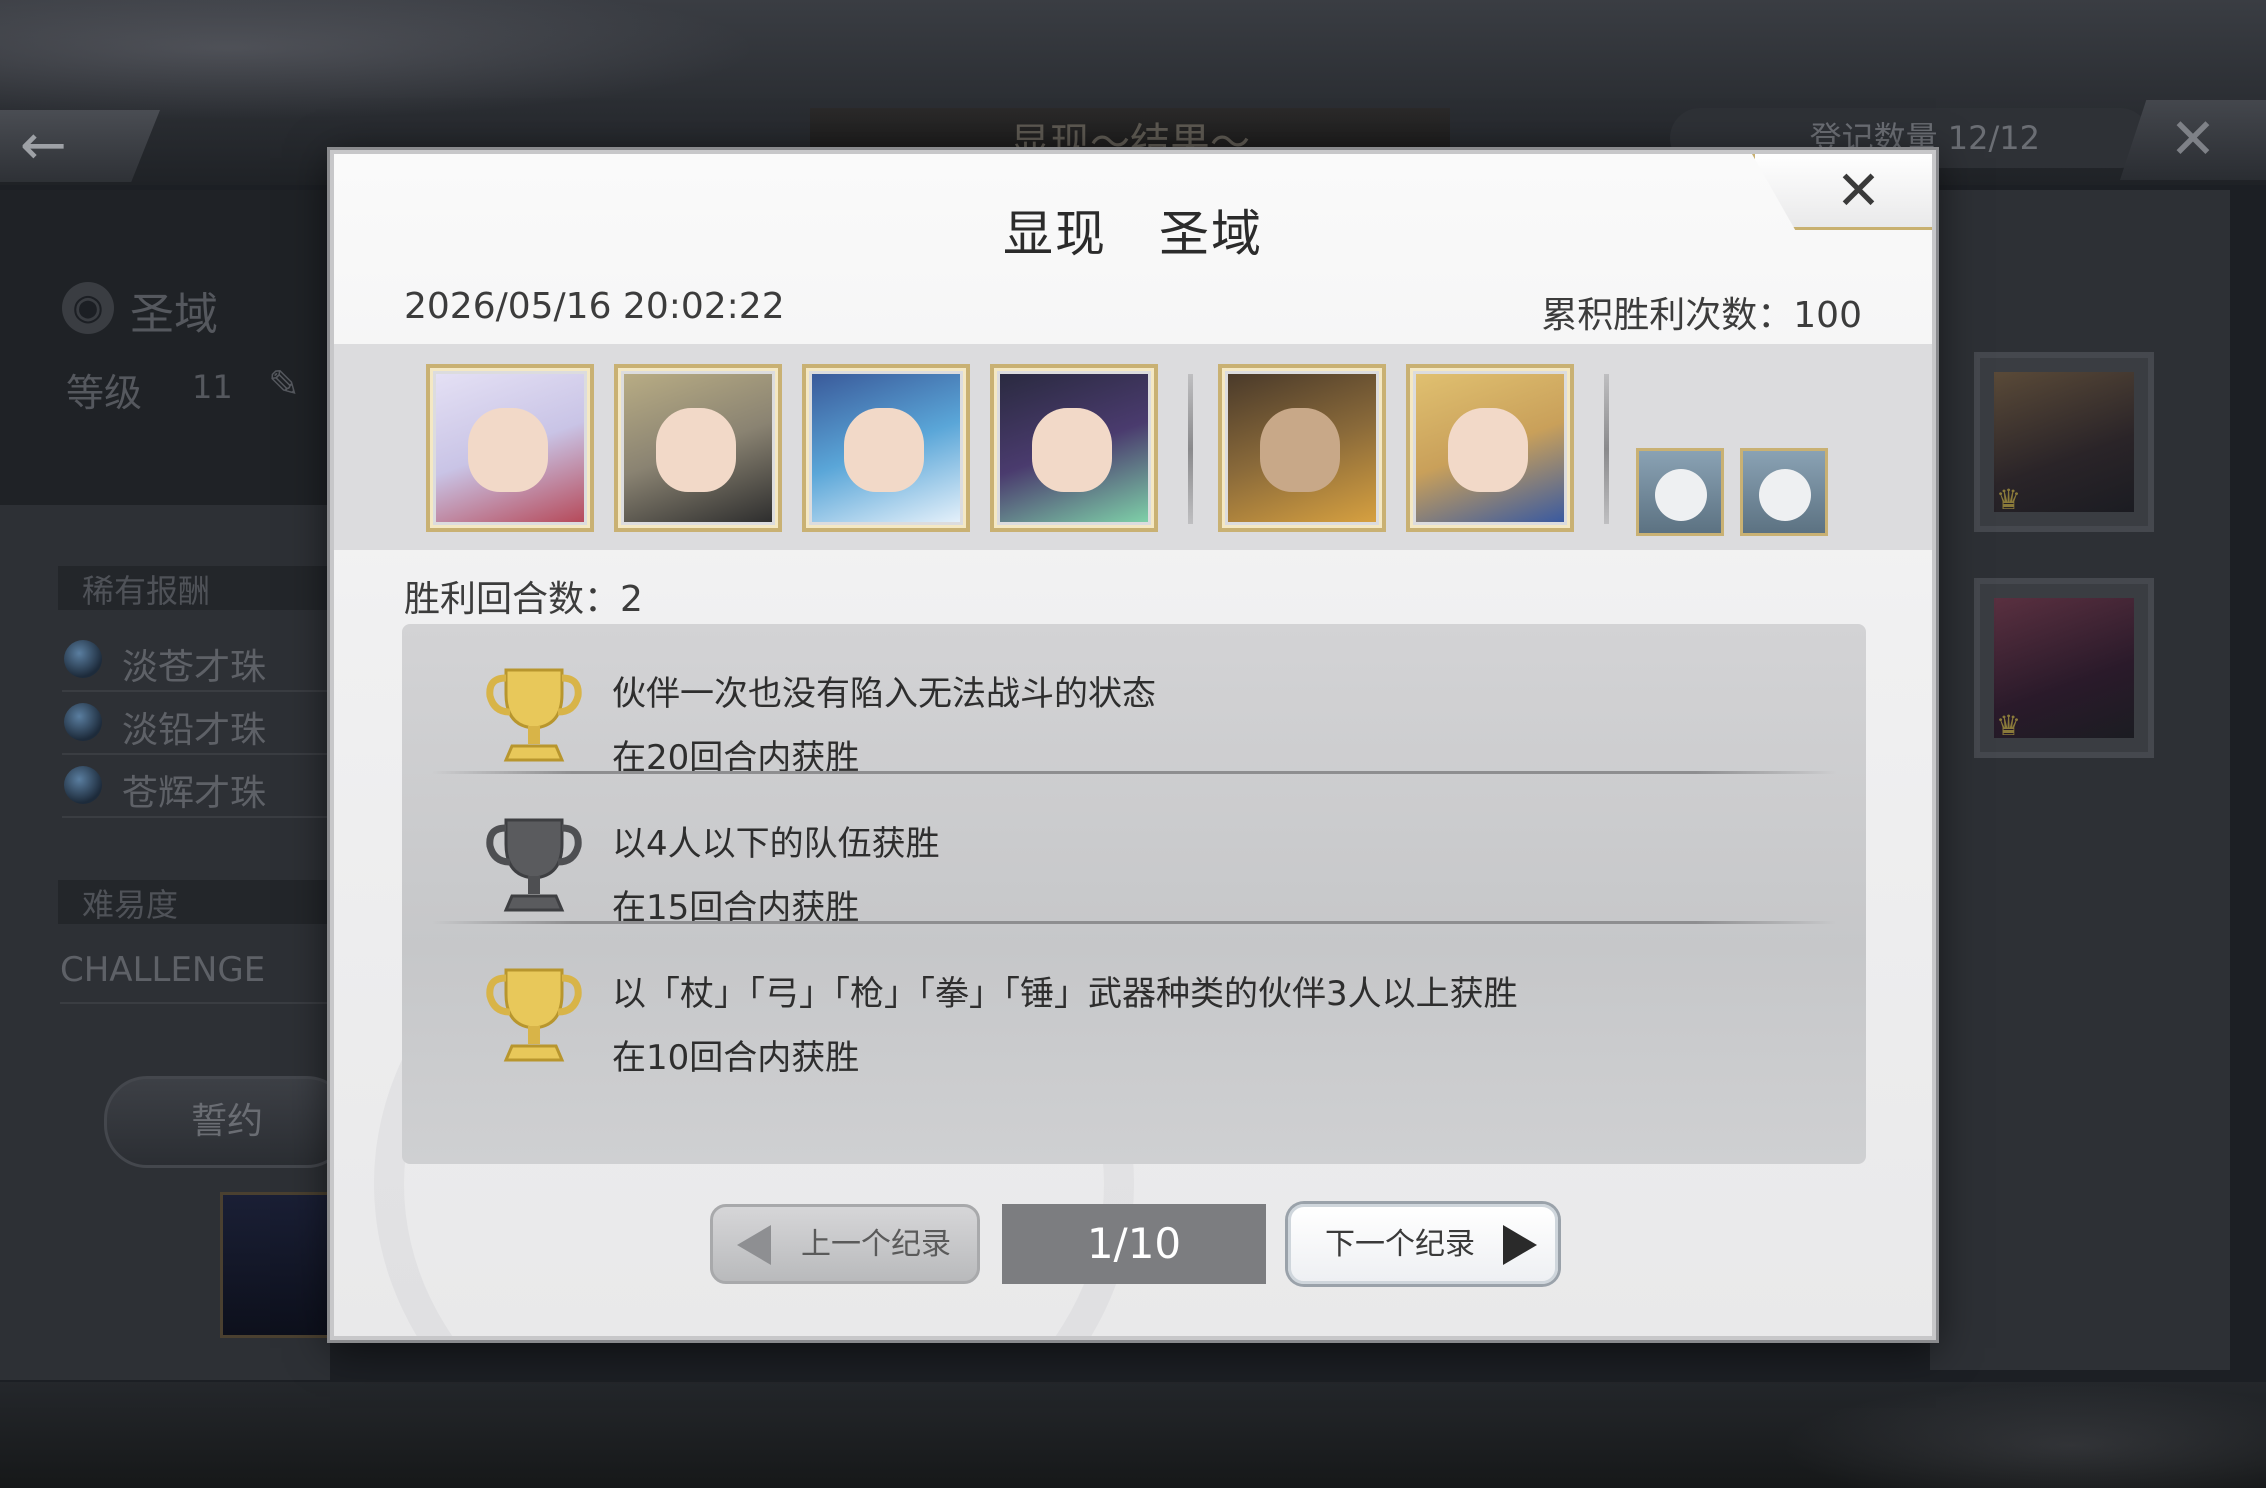 This screenshot has width=2266, height=1488. What do you see at coordinates (1133, 234) in the screenshot?
I see `dialog-title: 显现 圣域` at bounding box center [1133, 234].